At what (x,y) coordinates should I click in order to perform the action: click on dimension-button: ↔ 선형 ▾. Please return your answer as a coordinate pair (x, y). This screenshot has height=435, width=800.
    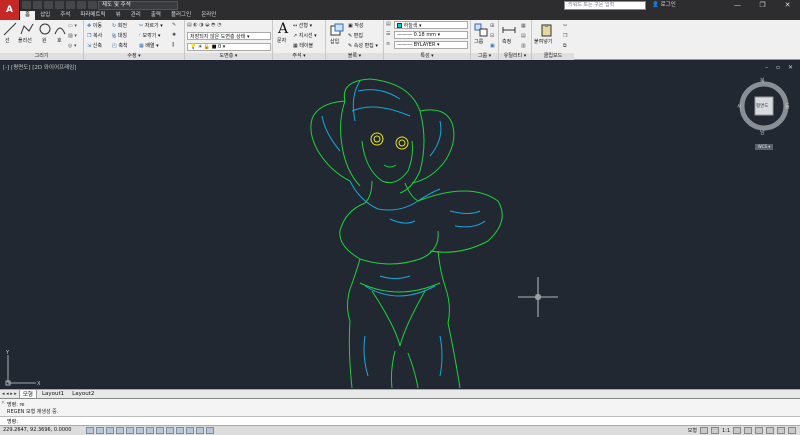
    Looking at the image, I should click on (302, 25).